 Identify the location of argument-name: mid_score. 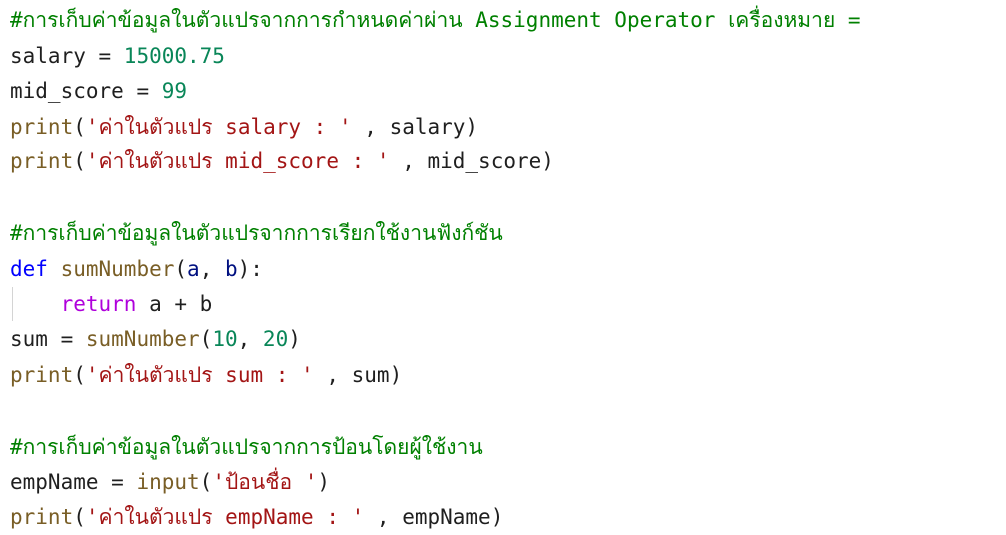
(484, 161).